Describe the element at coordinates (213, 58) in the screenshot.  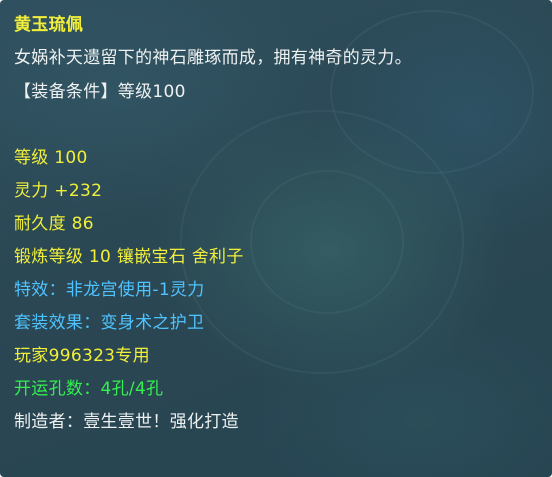
I see `item-description: 女娲补天遗留下的神石雕琢而成，拥有神奇的灵力。` at that location.